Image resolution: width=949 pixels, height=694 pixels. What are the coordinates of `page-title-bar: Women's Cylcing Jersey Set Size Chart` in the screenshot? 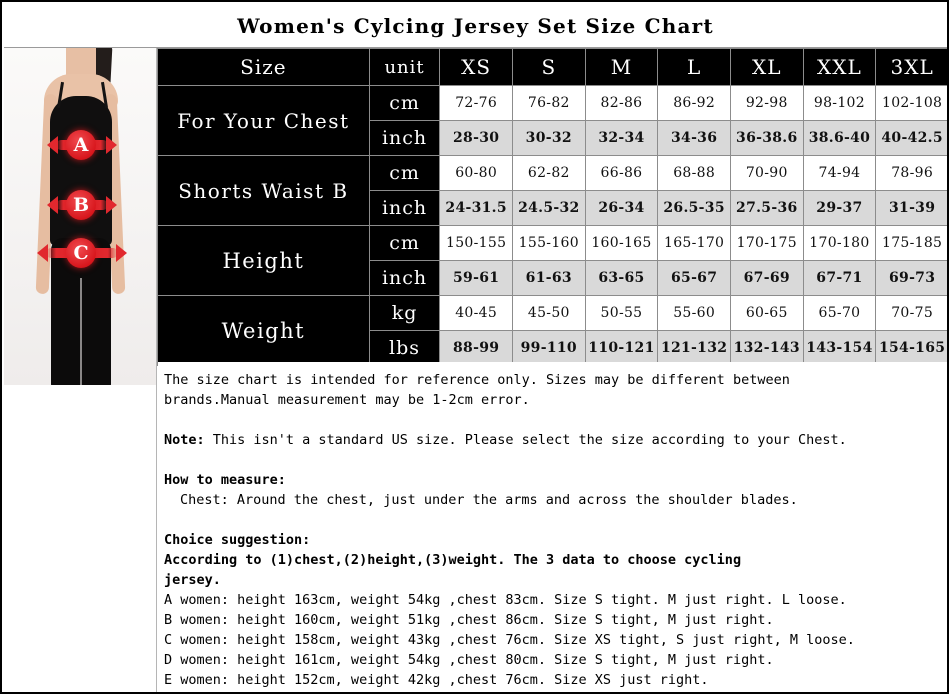 It's located at (475, 26).